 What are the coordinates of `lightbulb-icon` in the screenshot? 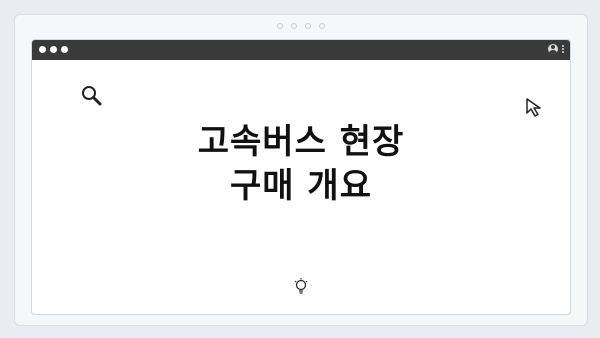 It's located at (301, 286).